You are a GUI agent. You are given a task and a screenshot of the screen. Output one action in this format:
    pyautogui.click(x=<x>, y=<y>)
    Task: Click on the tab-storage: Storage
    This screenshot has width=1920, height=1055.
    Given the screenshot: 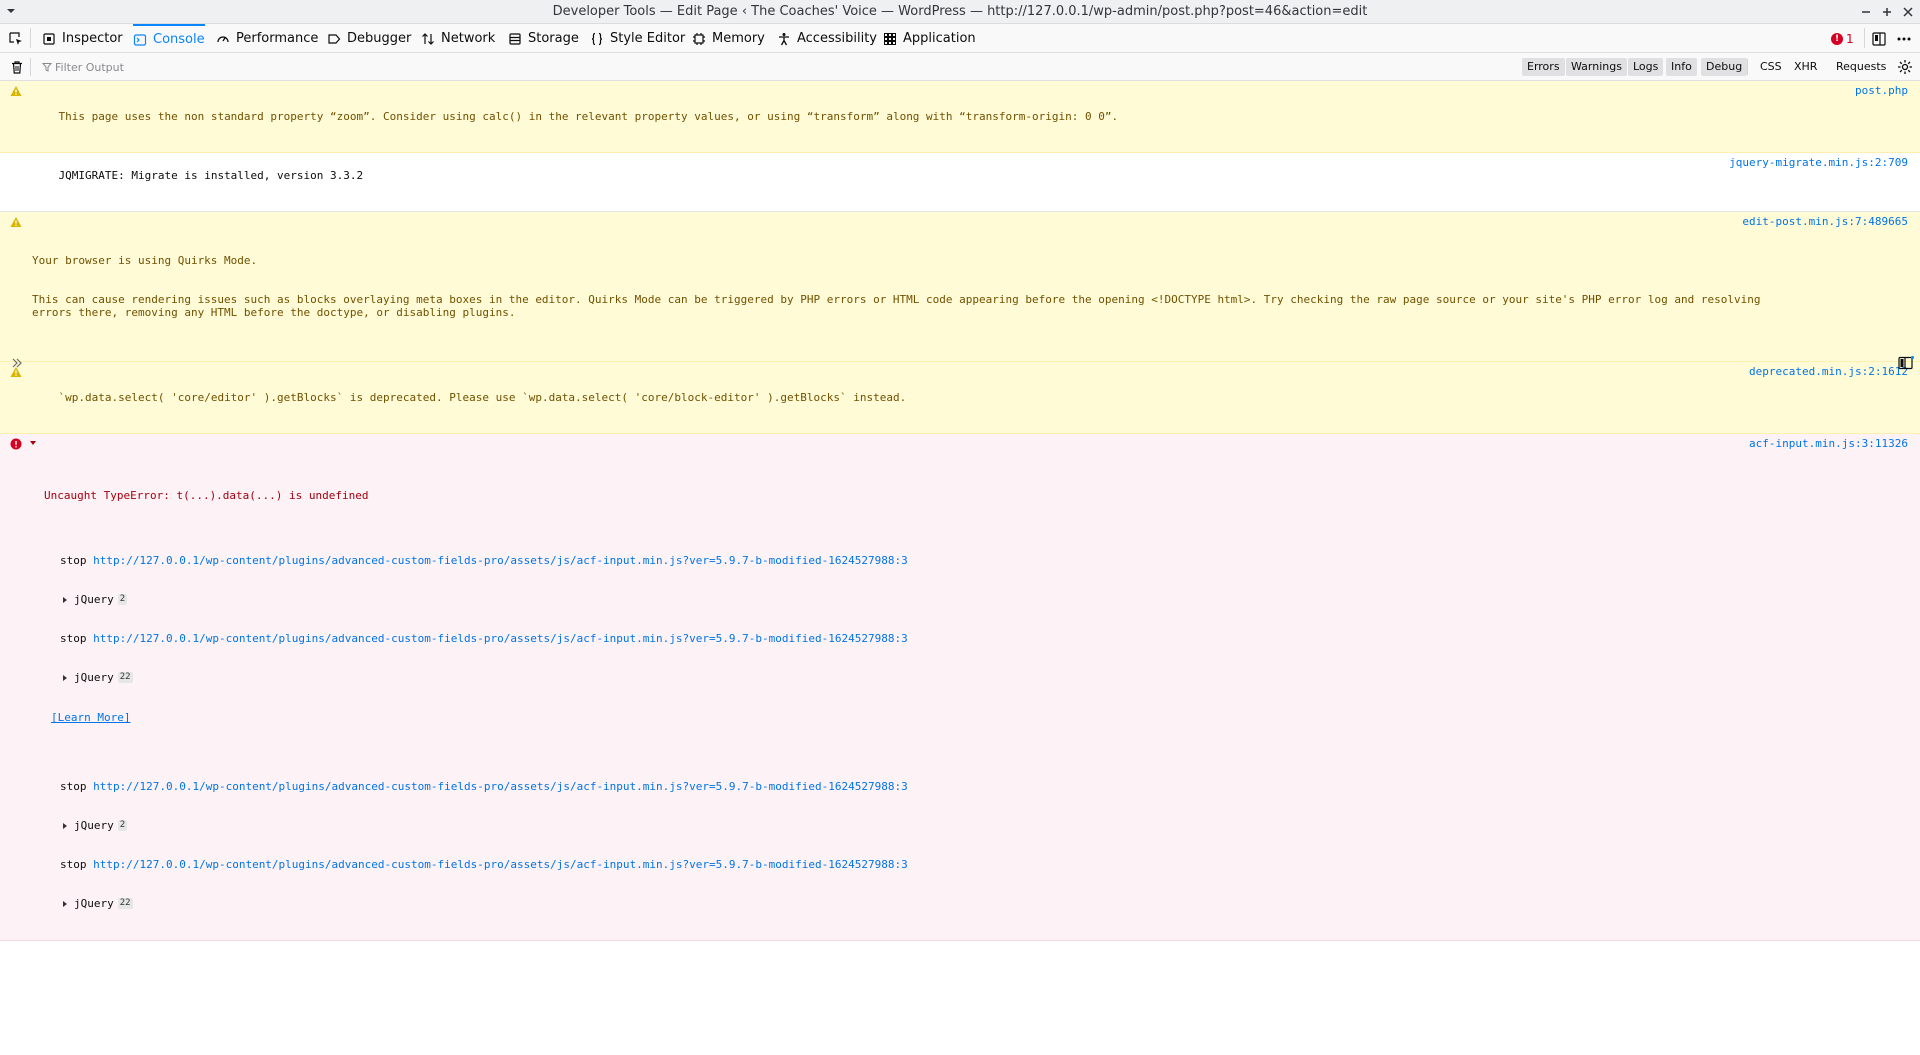 What is the action you would take?
    pyautogui.click(x=543, y=38)
    